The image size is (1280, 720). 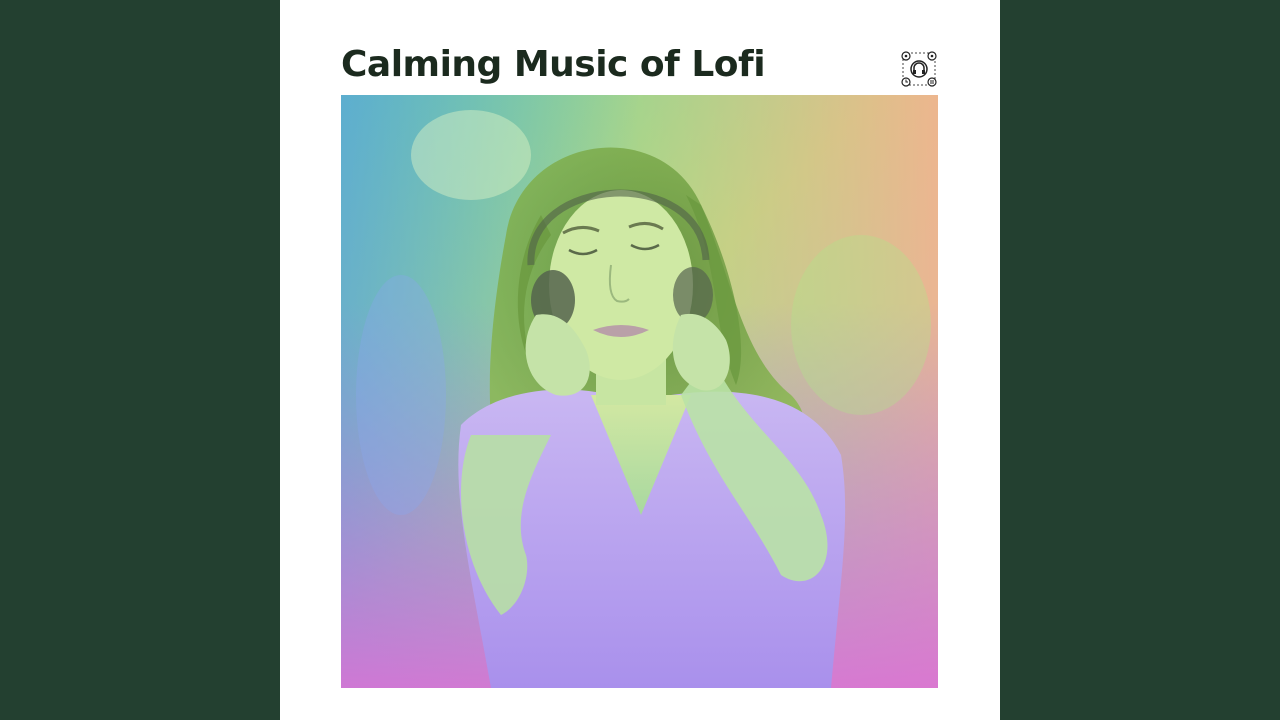 What do you see at coordinates (553, 64) in the screenshot?
I see `album-title: Calming Music of Lofi` at bounding box center [553, 64].